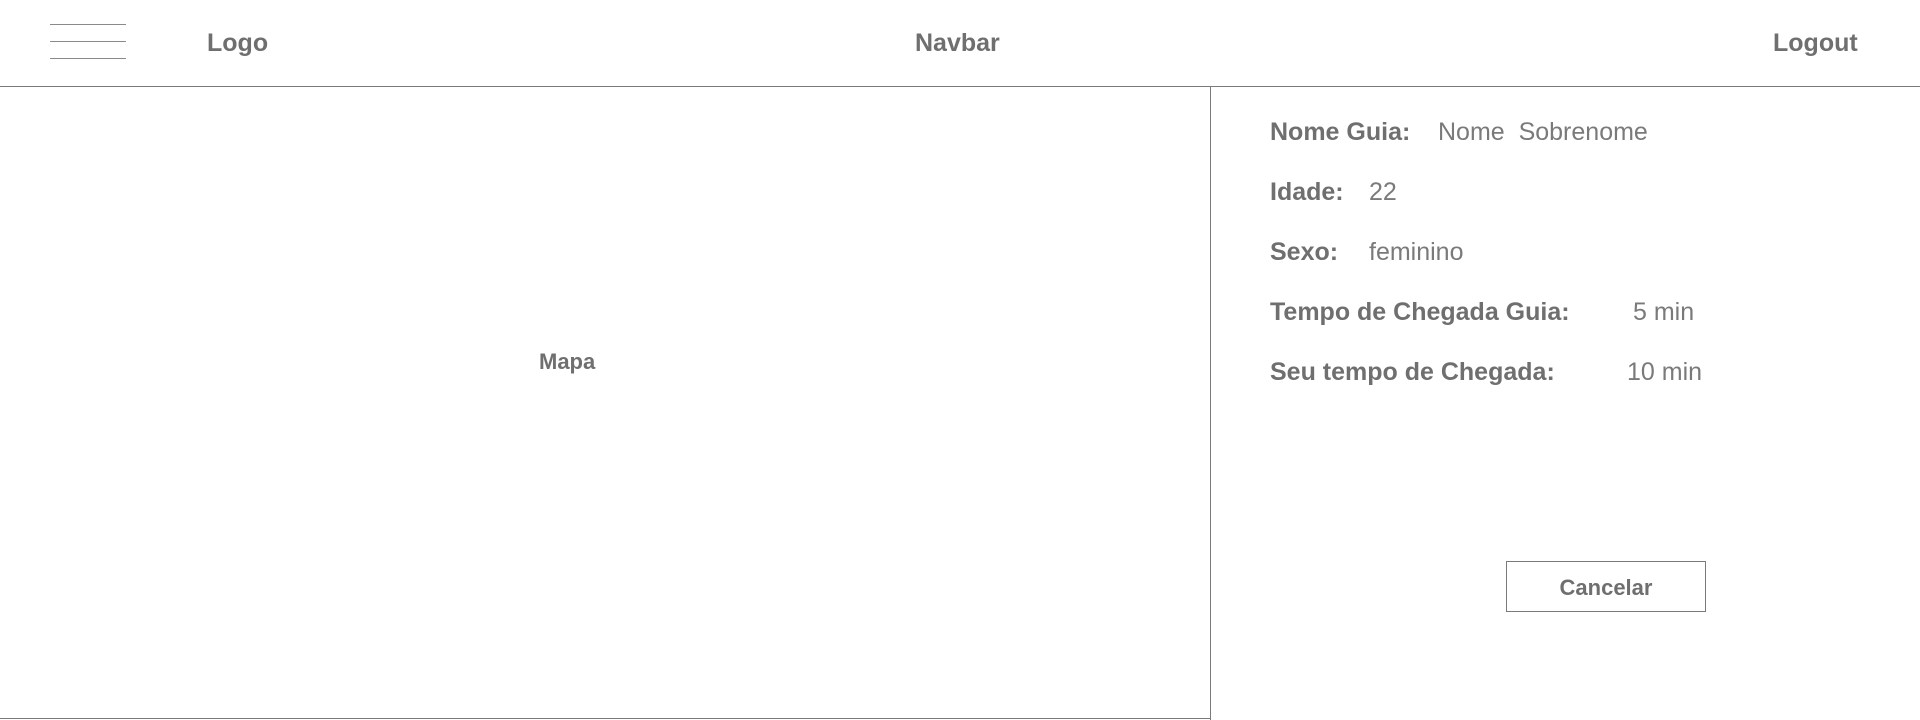 This screenshot has width=1920, height=720. I want to click on logo: Logo, so click(237, 43).